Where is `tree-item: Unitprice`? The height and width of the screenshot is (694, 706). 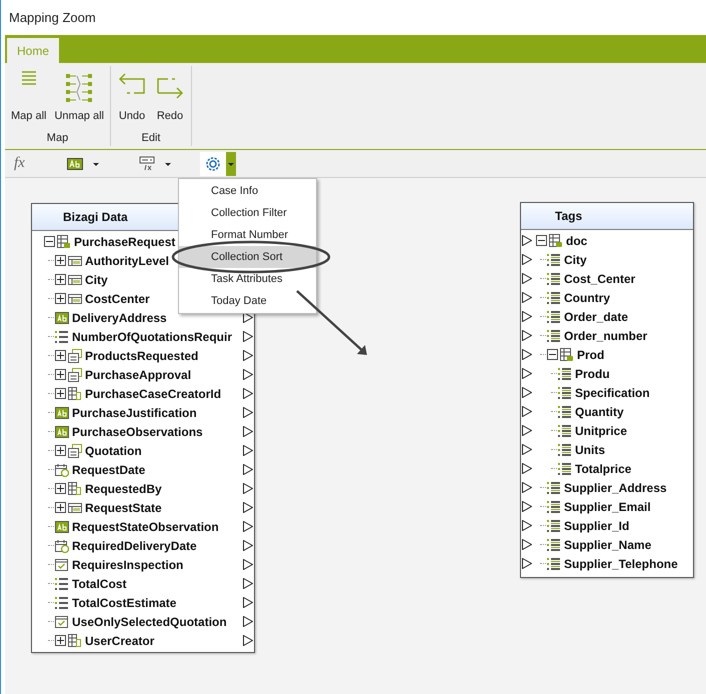
tree-item: Unitprice is located at coordinates (601, 431).